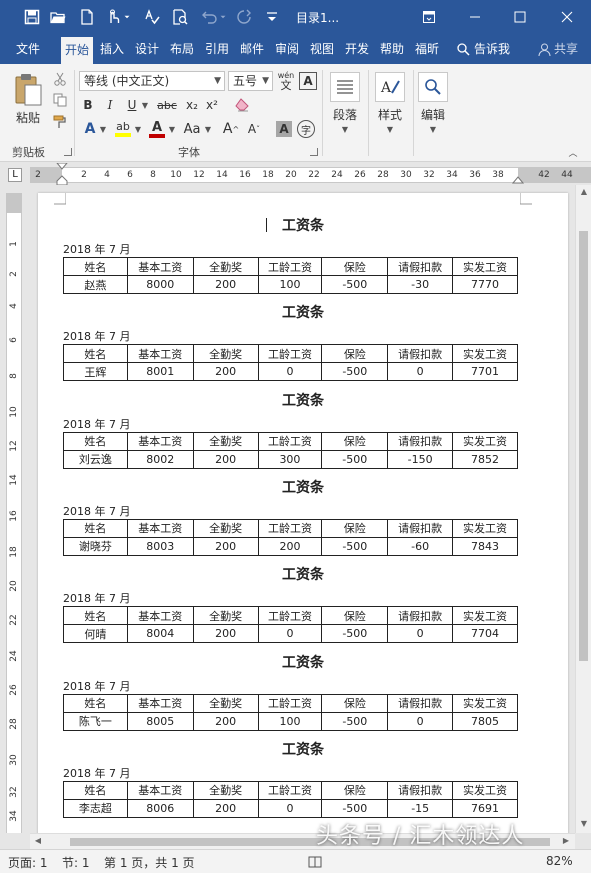 The width and height of the screenshot is (591, 873). What do you see at coordinates (306, 129) in the screenshot?
I see `enclose-characters-button: 字` at bounding box center [306, 129].